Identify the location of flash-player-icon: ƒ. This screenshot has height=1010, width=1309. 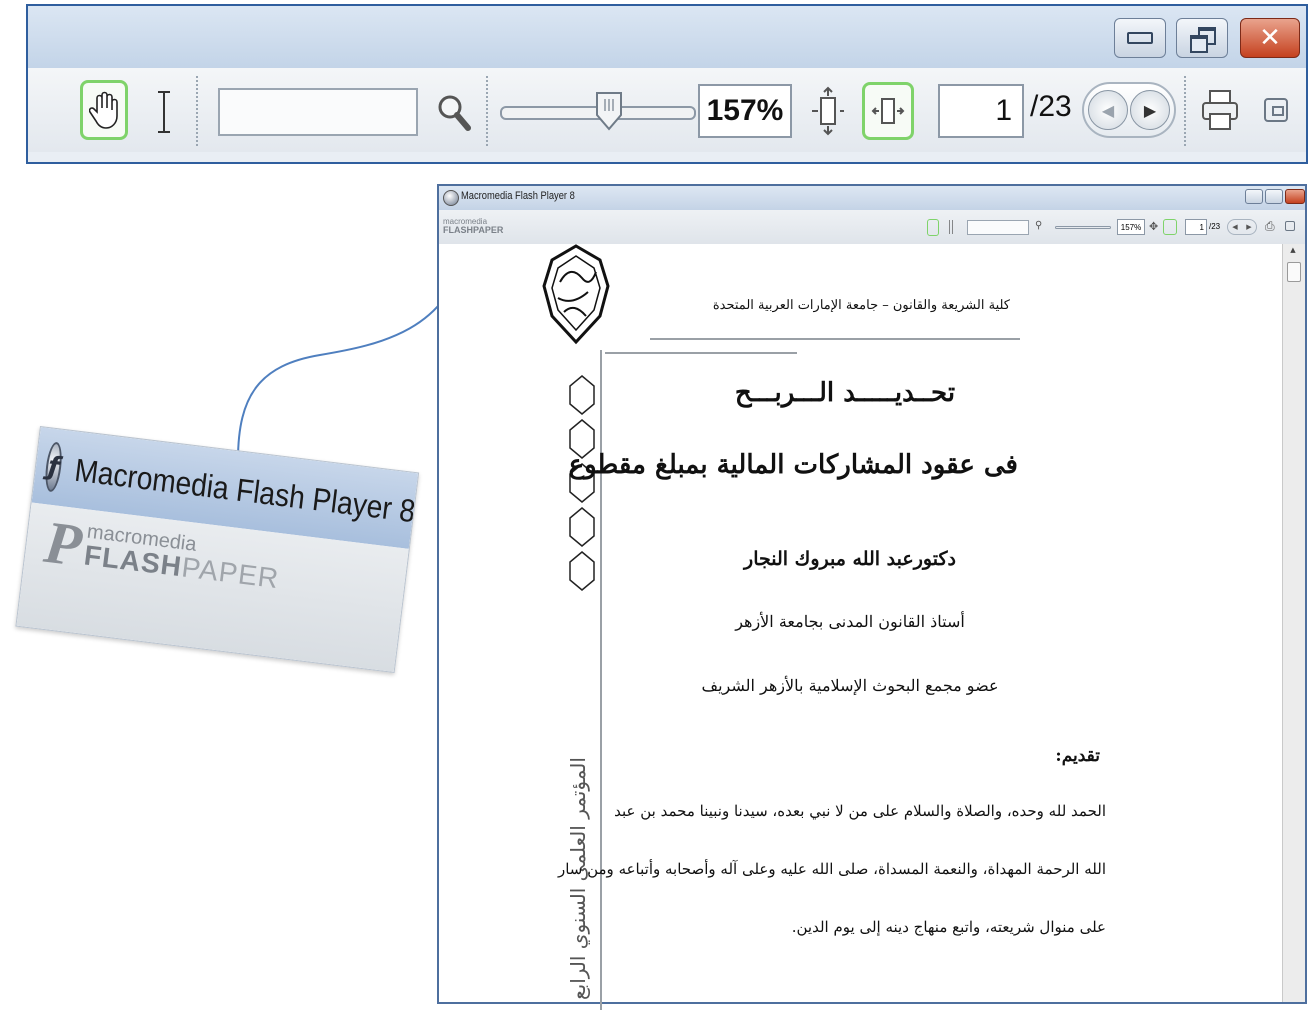
(54, 467).